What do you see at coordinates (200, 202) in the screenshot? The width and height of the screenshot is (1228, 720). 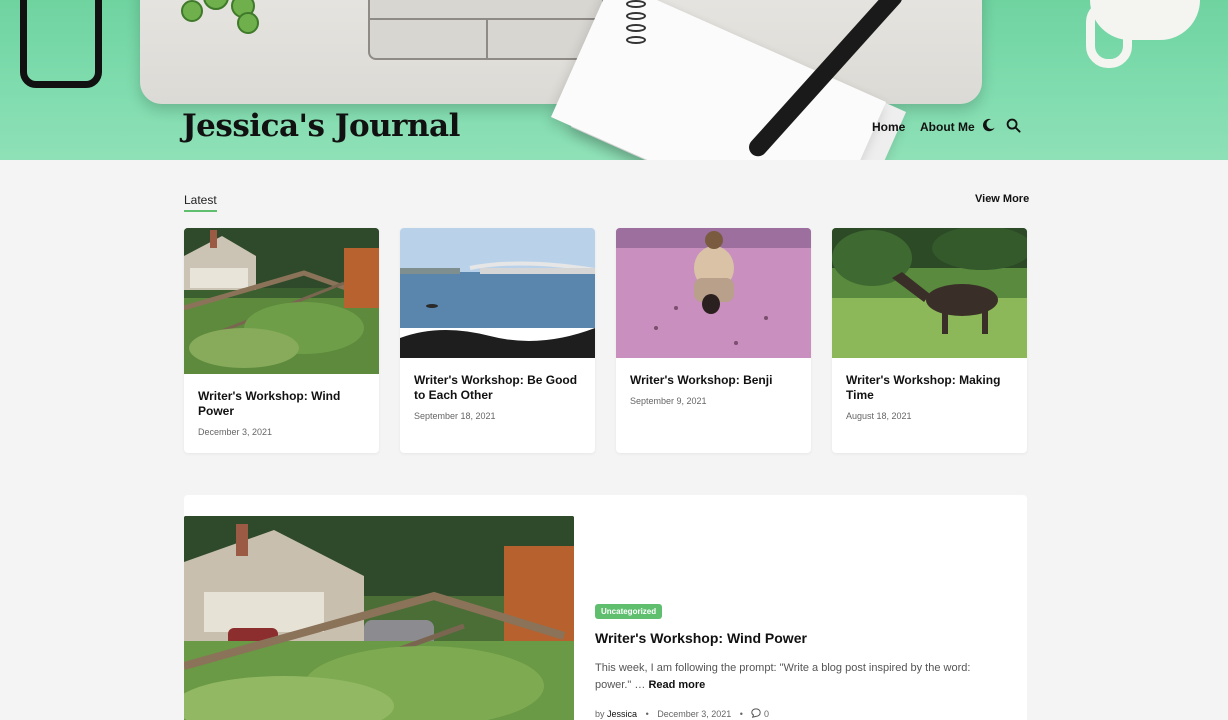 I see `latest-section-label: Latest` at bounding box center [200, 202].